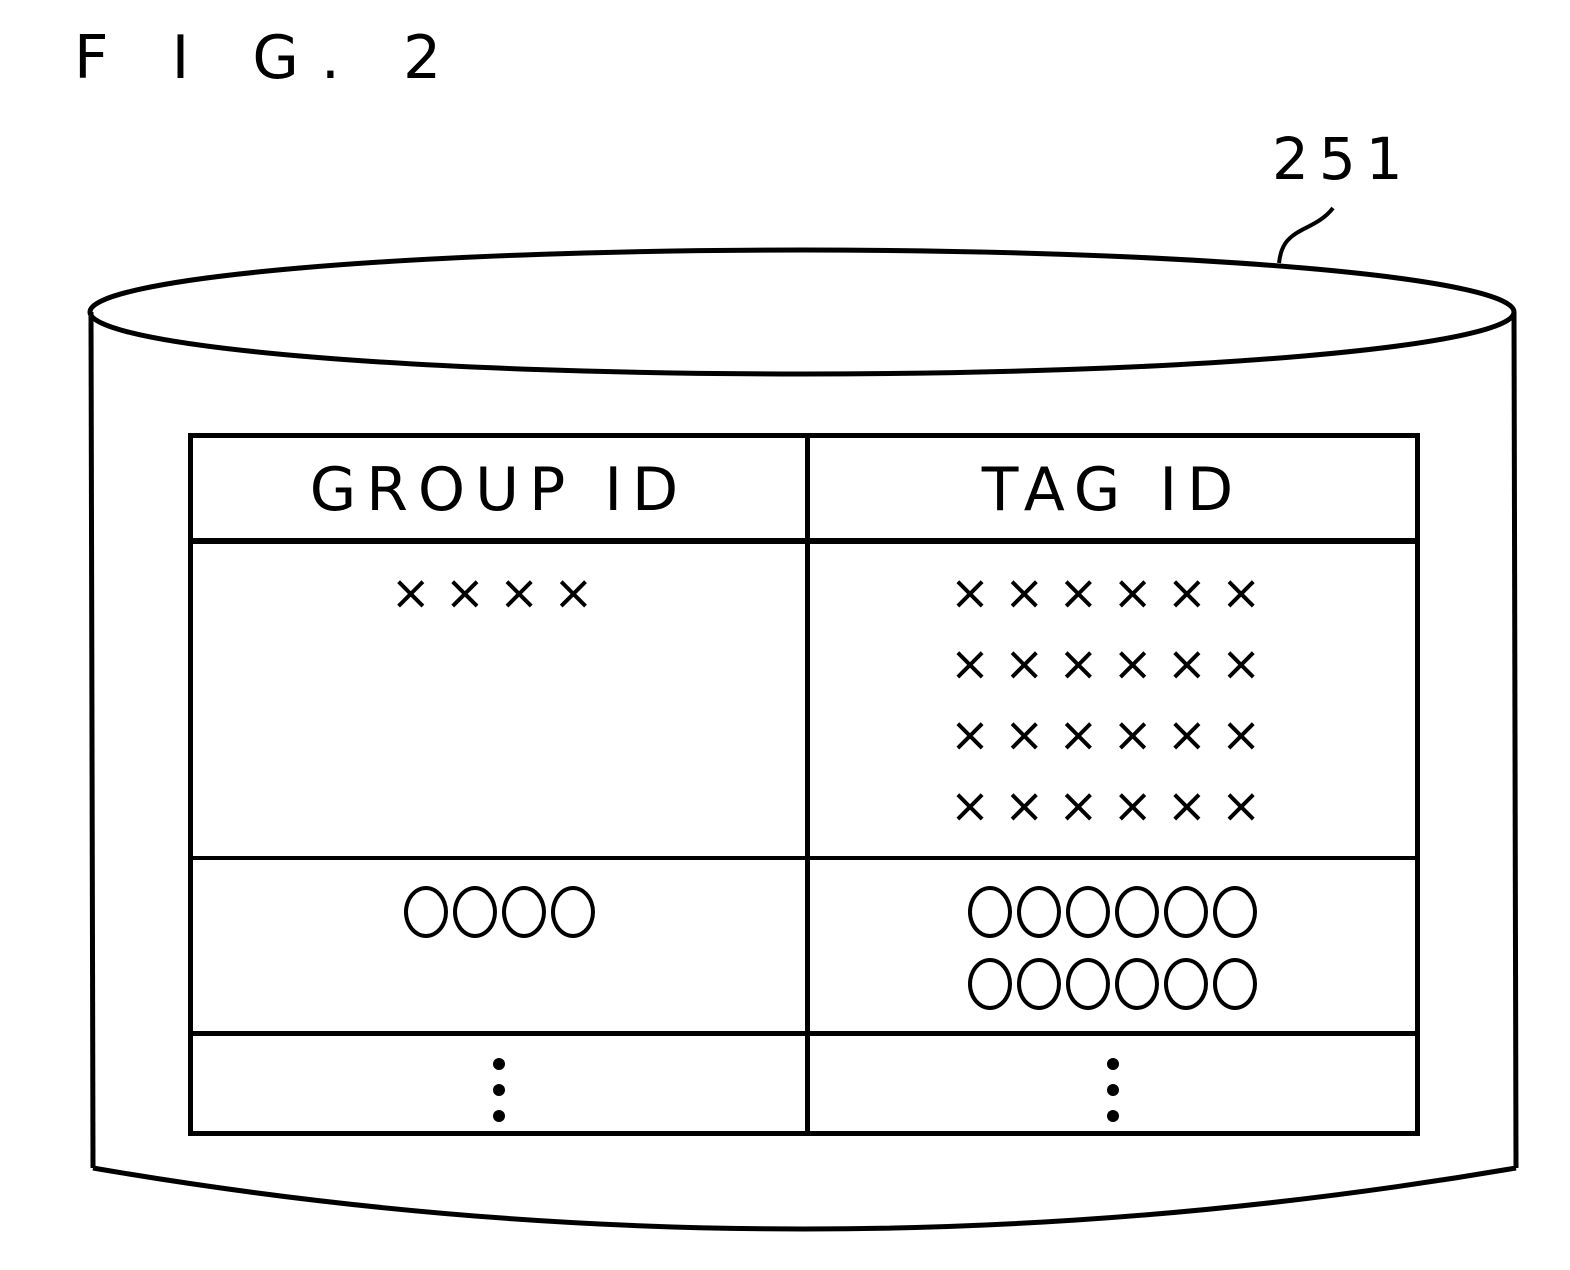 Image resolution: width=1570 pixels, height=1270 pixels. What do you see at coordinates (92, 740) in the screenshot?
I see `cylinder-left-side` at bounding box center [92, 740].